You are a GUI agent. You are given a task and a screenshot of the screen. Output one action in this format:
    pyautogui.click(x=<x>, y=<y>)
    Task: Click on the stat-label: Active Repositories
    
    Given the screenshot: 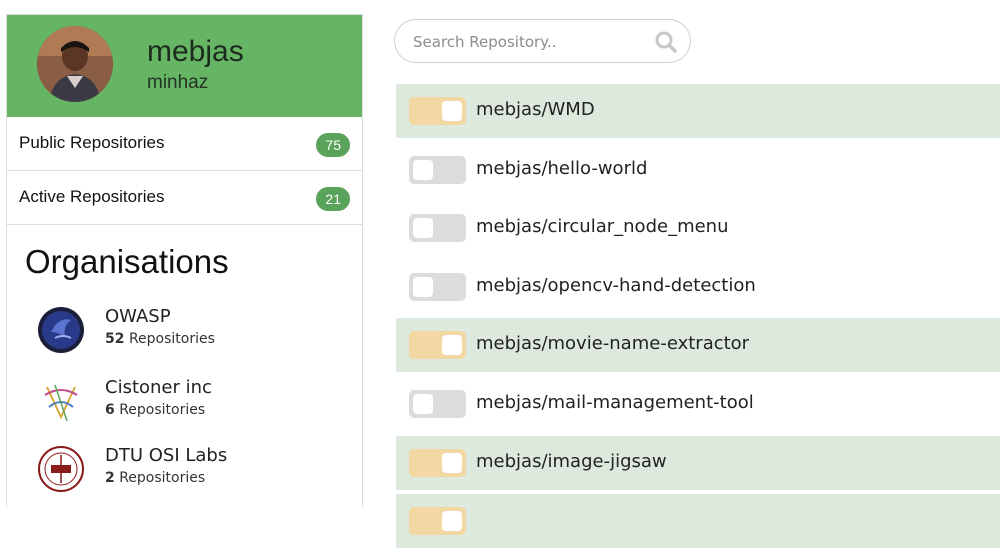 What is the action you would take?
    pyautogui.click(x=92, y=196)
    